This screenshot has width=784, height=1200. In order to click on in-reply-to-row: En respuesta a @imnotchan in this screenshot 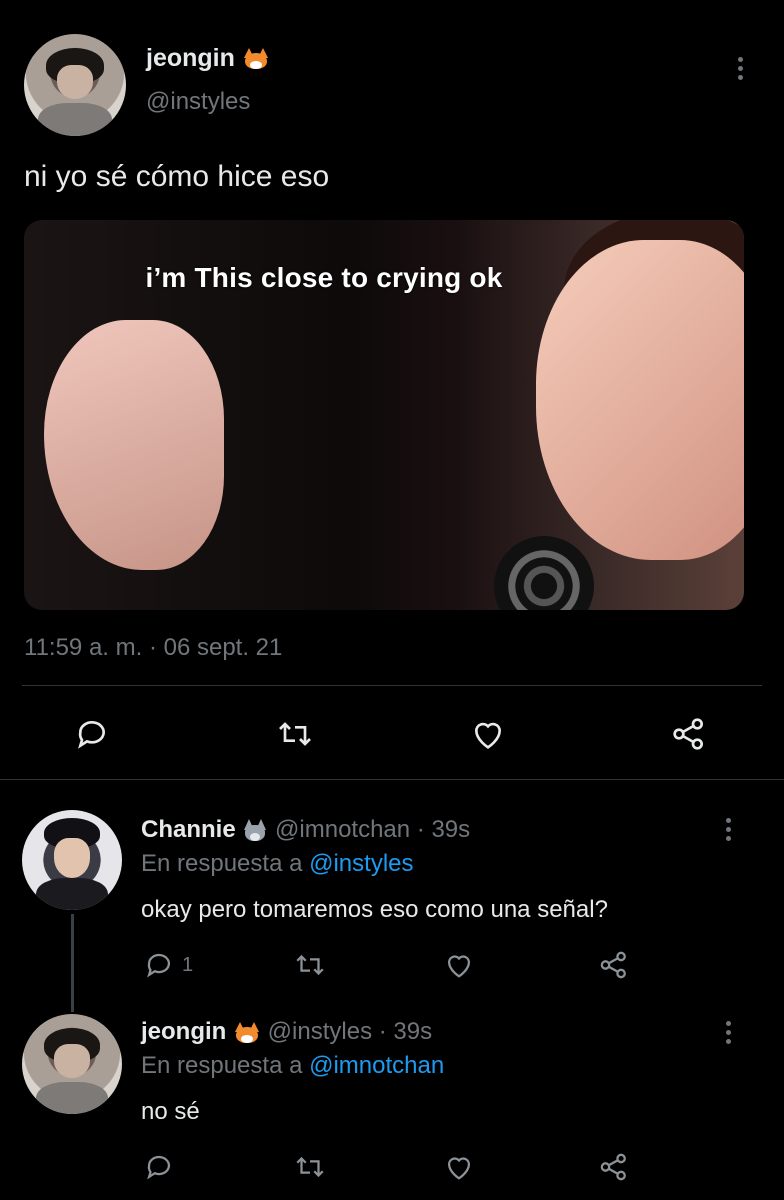, I will do `click(292, 1066)`.